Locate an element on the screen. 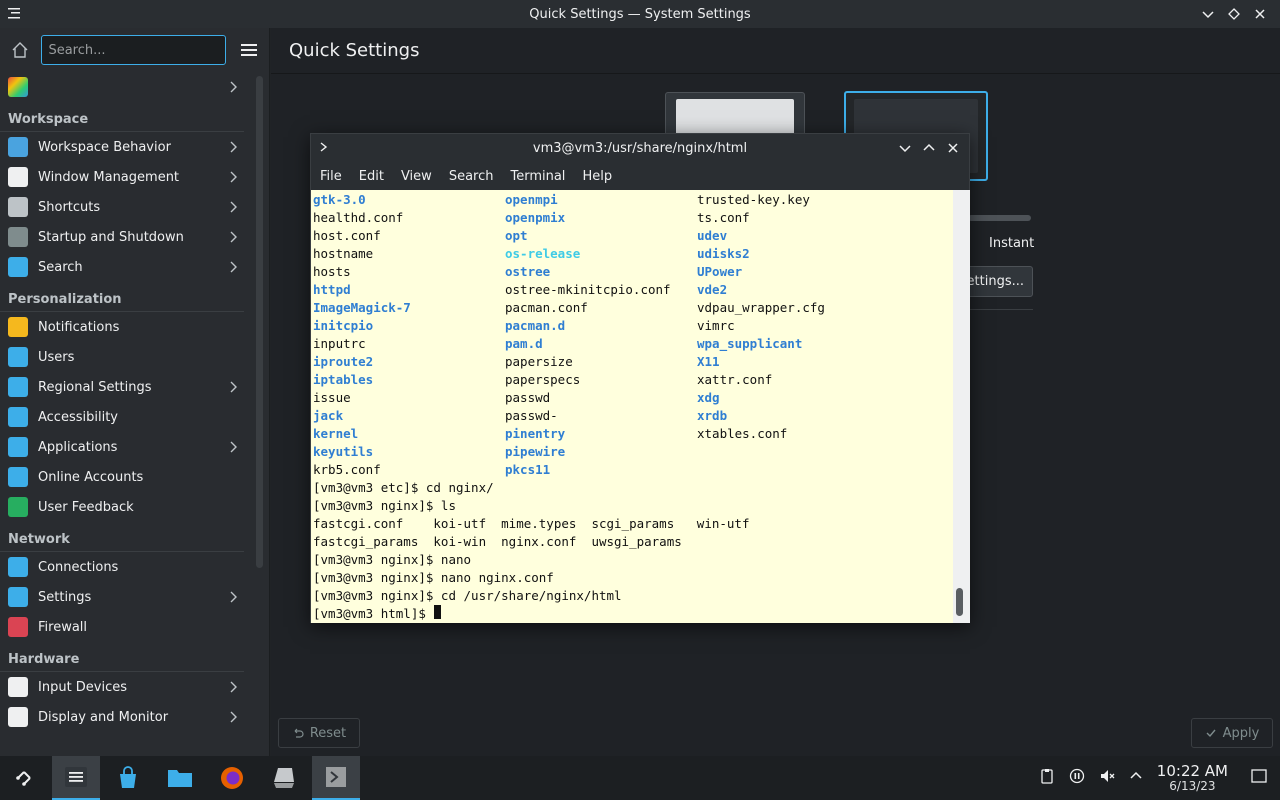 This screenshot has width=1280, height=800. terminal-titlebar: vm3@vm3:/usr/share/nginx/html is located at coordinates (640, 148).